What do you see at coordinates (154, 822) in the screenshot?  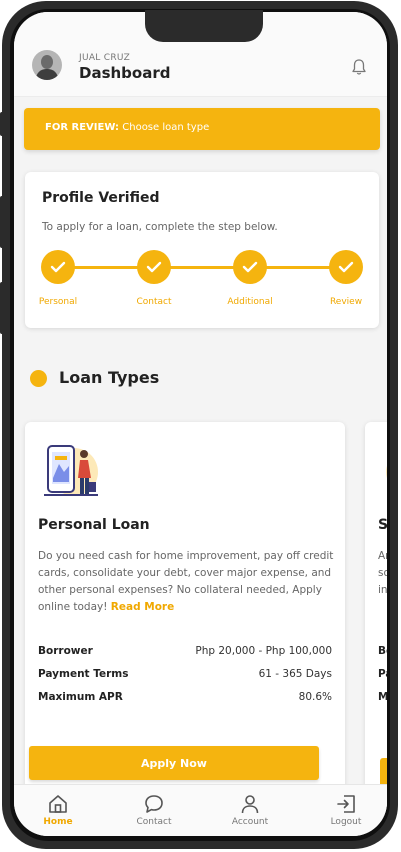 I see `nav-label: Contact` at bounding box center [154, 822].